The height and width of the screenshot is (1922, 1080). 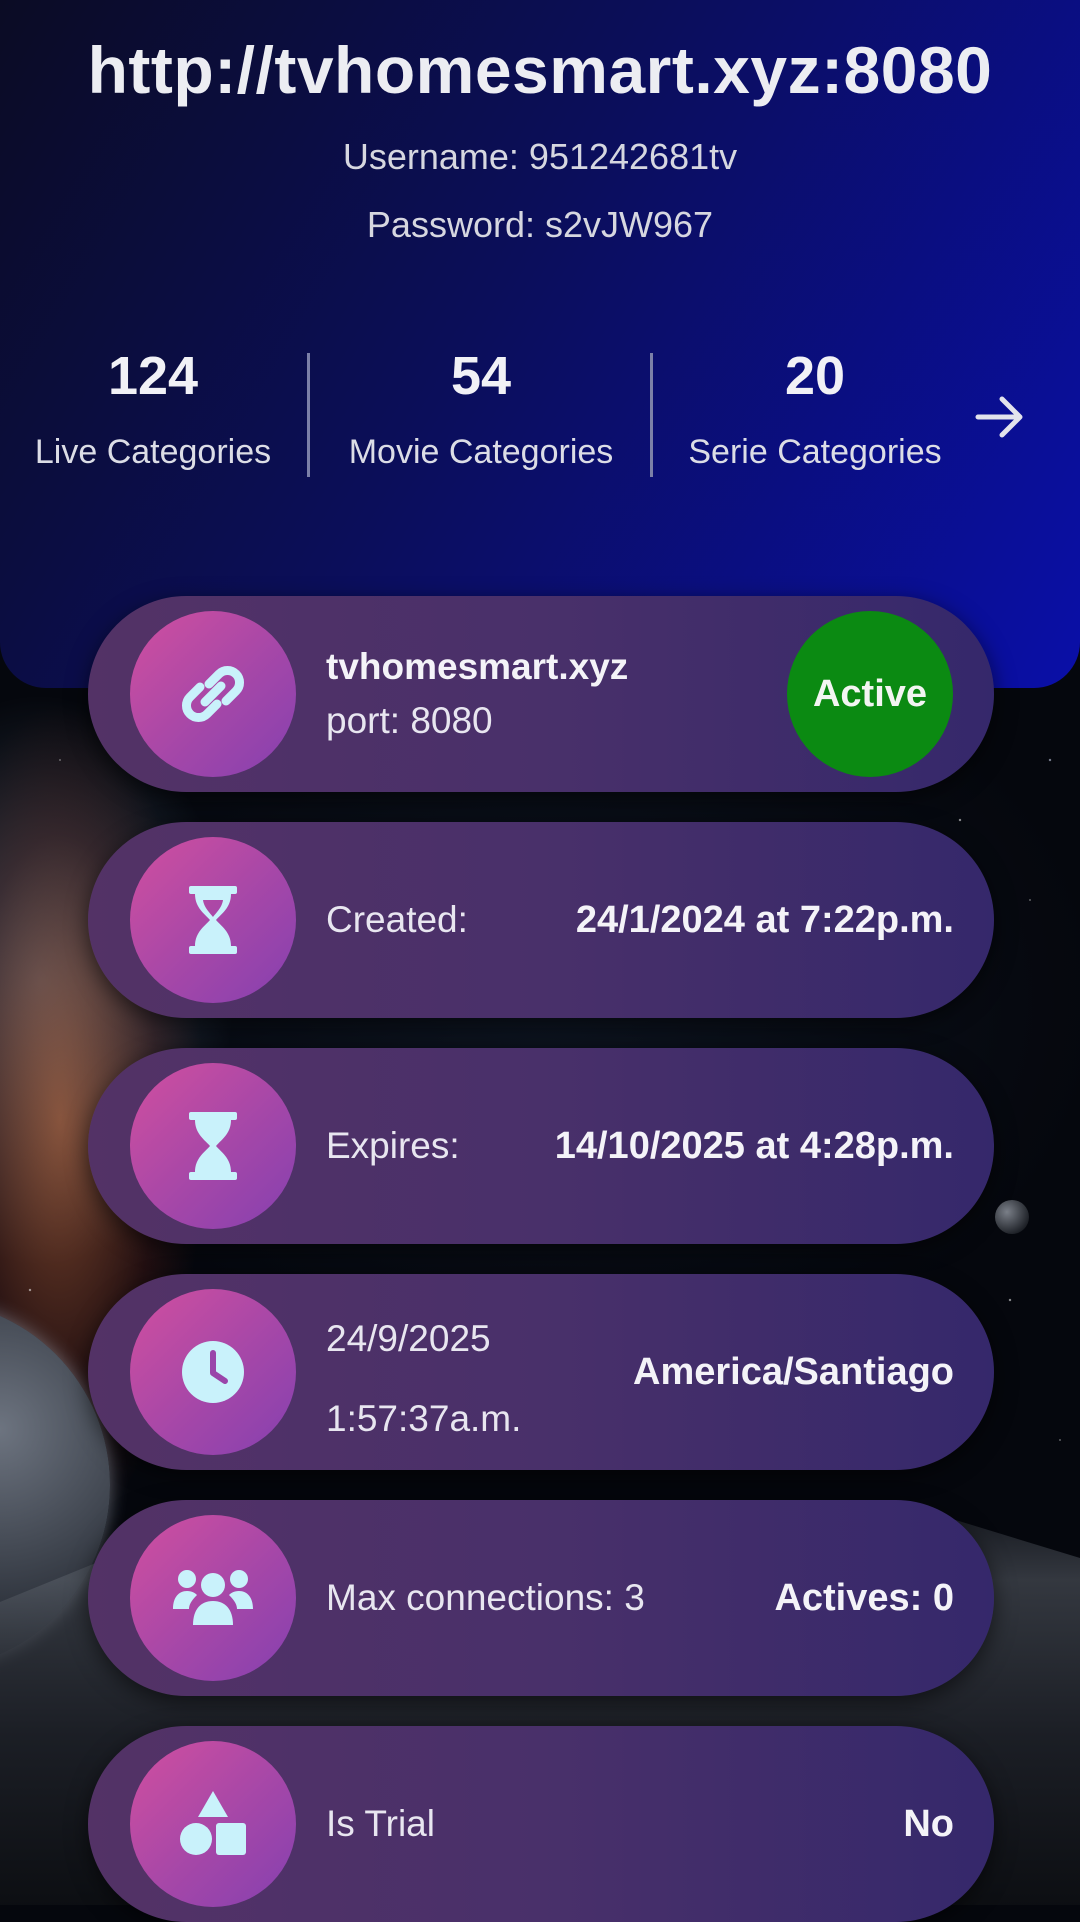 What do you see at coordinates (540, 225) in the screenshot?
I see `password-line: Password: s2vJW967` at bounding box center [540, 225].